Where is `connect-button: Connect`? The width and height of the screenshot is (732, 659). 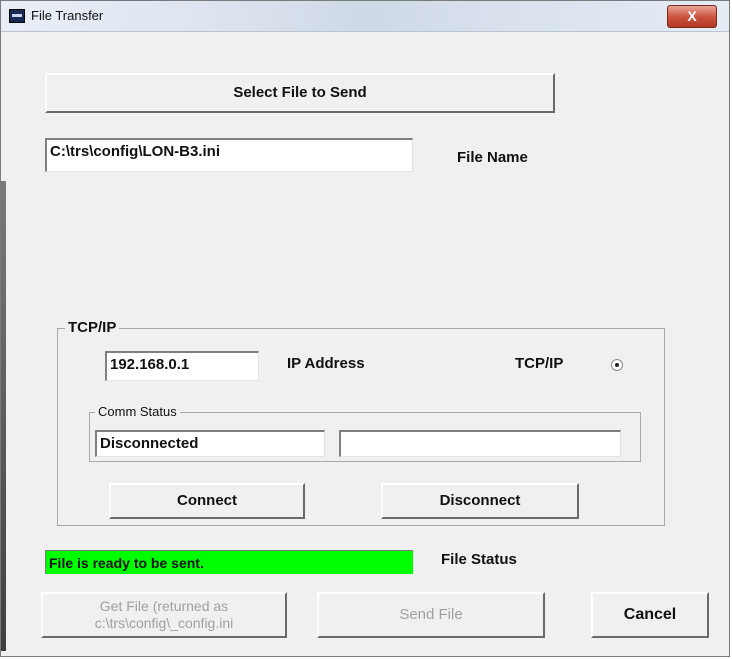
connect-button: Connect is located at coordinates (207, 501).